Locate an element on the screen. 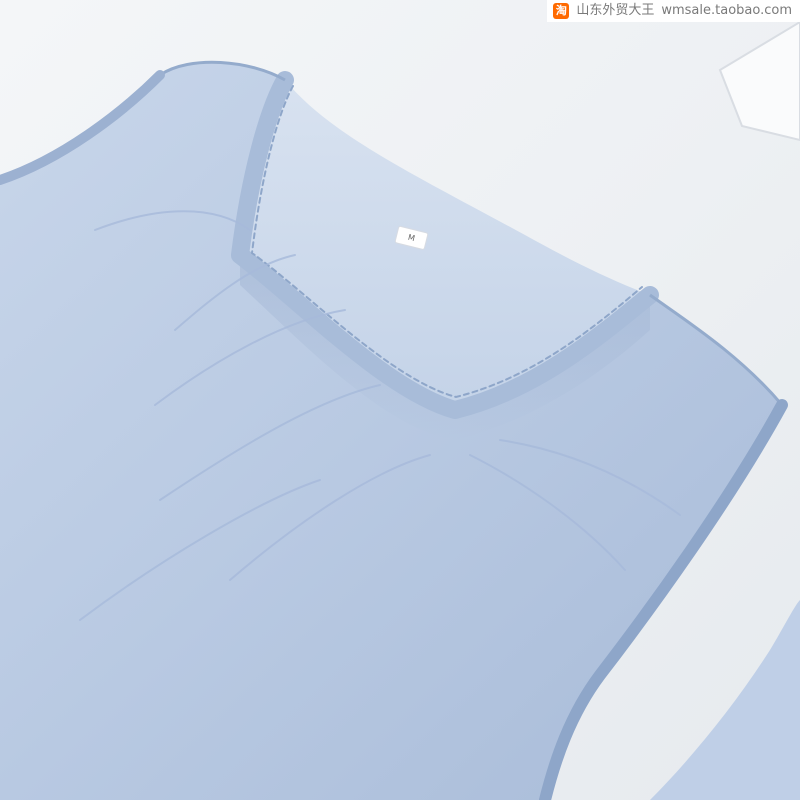 This screenshot has width=800, height=800. watermark-shop-name: 山东外贸大王 is located at coordinates (615, 10).